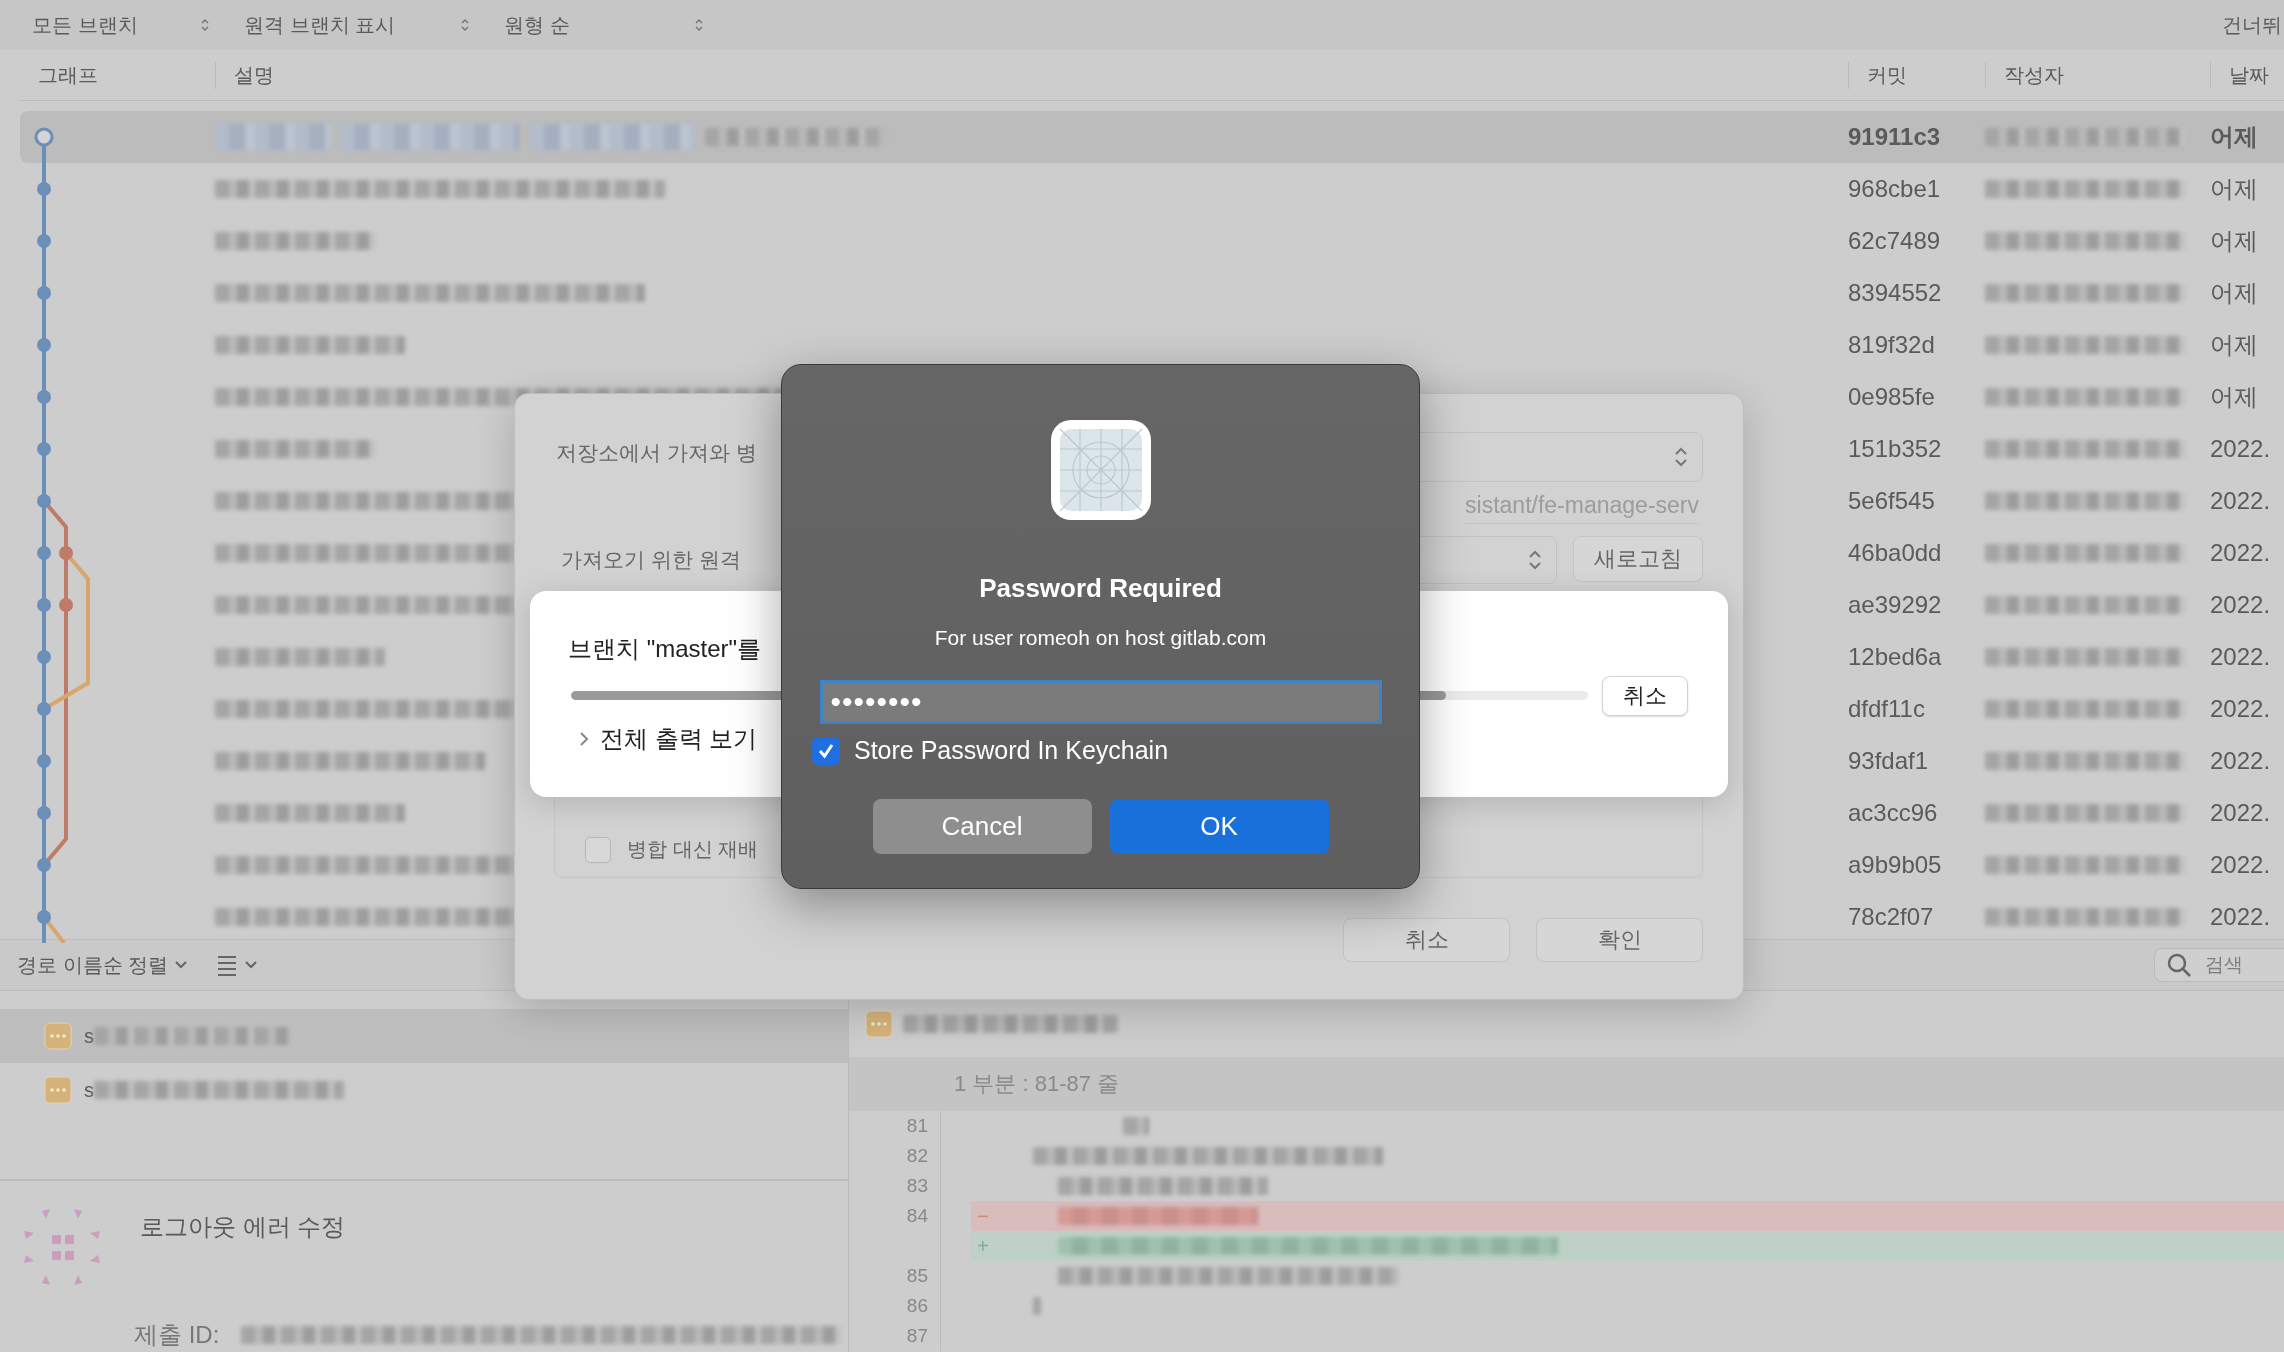 This screenshot has height=1352, width=2284. What do you see at coordinates (1892, 397) in the screenshot?
I see `commit-hash: 0e985fe` at bounding box center [1892, 397].